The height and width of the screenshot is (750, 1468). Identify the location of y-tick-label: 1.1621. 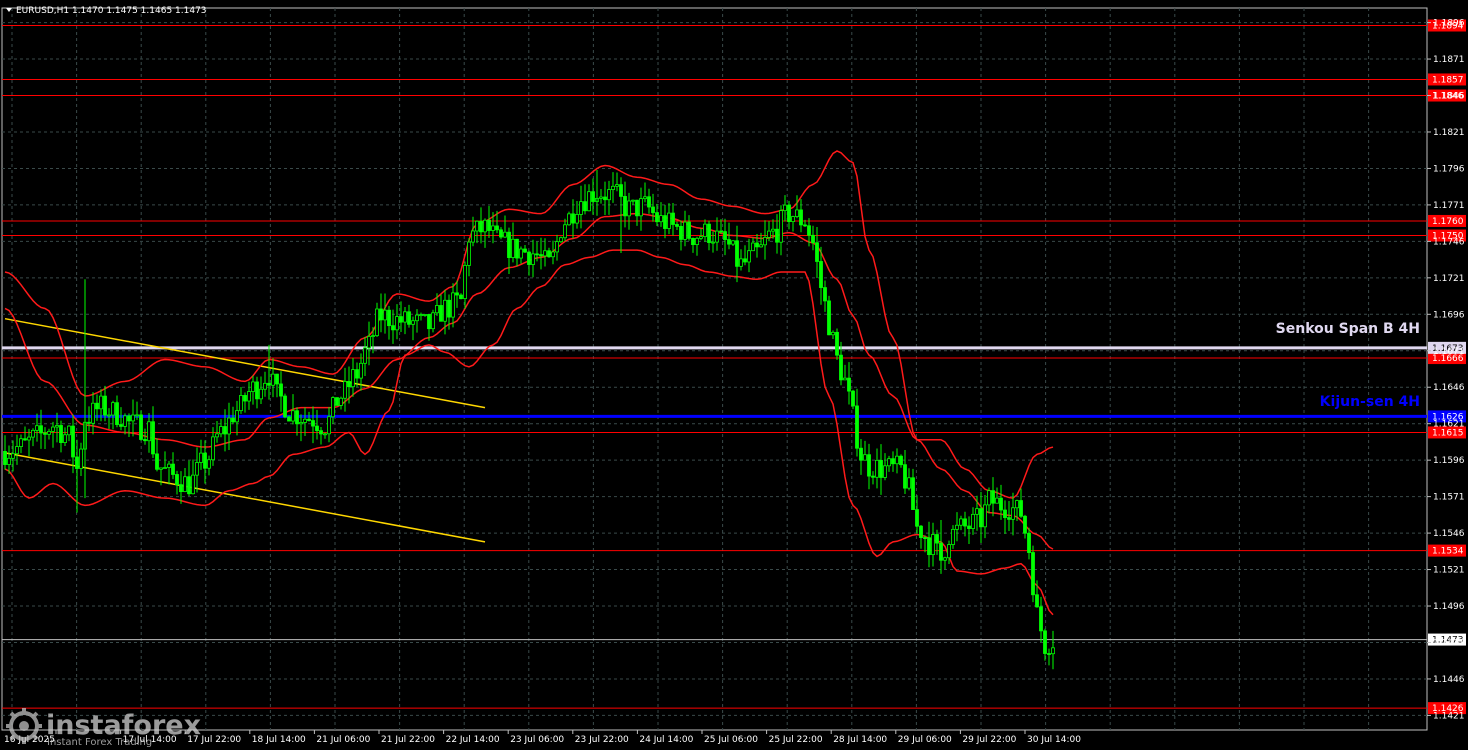
(1449, 425).